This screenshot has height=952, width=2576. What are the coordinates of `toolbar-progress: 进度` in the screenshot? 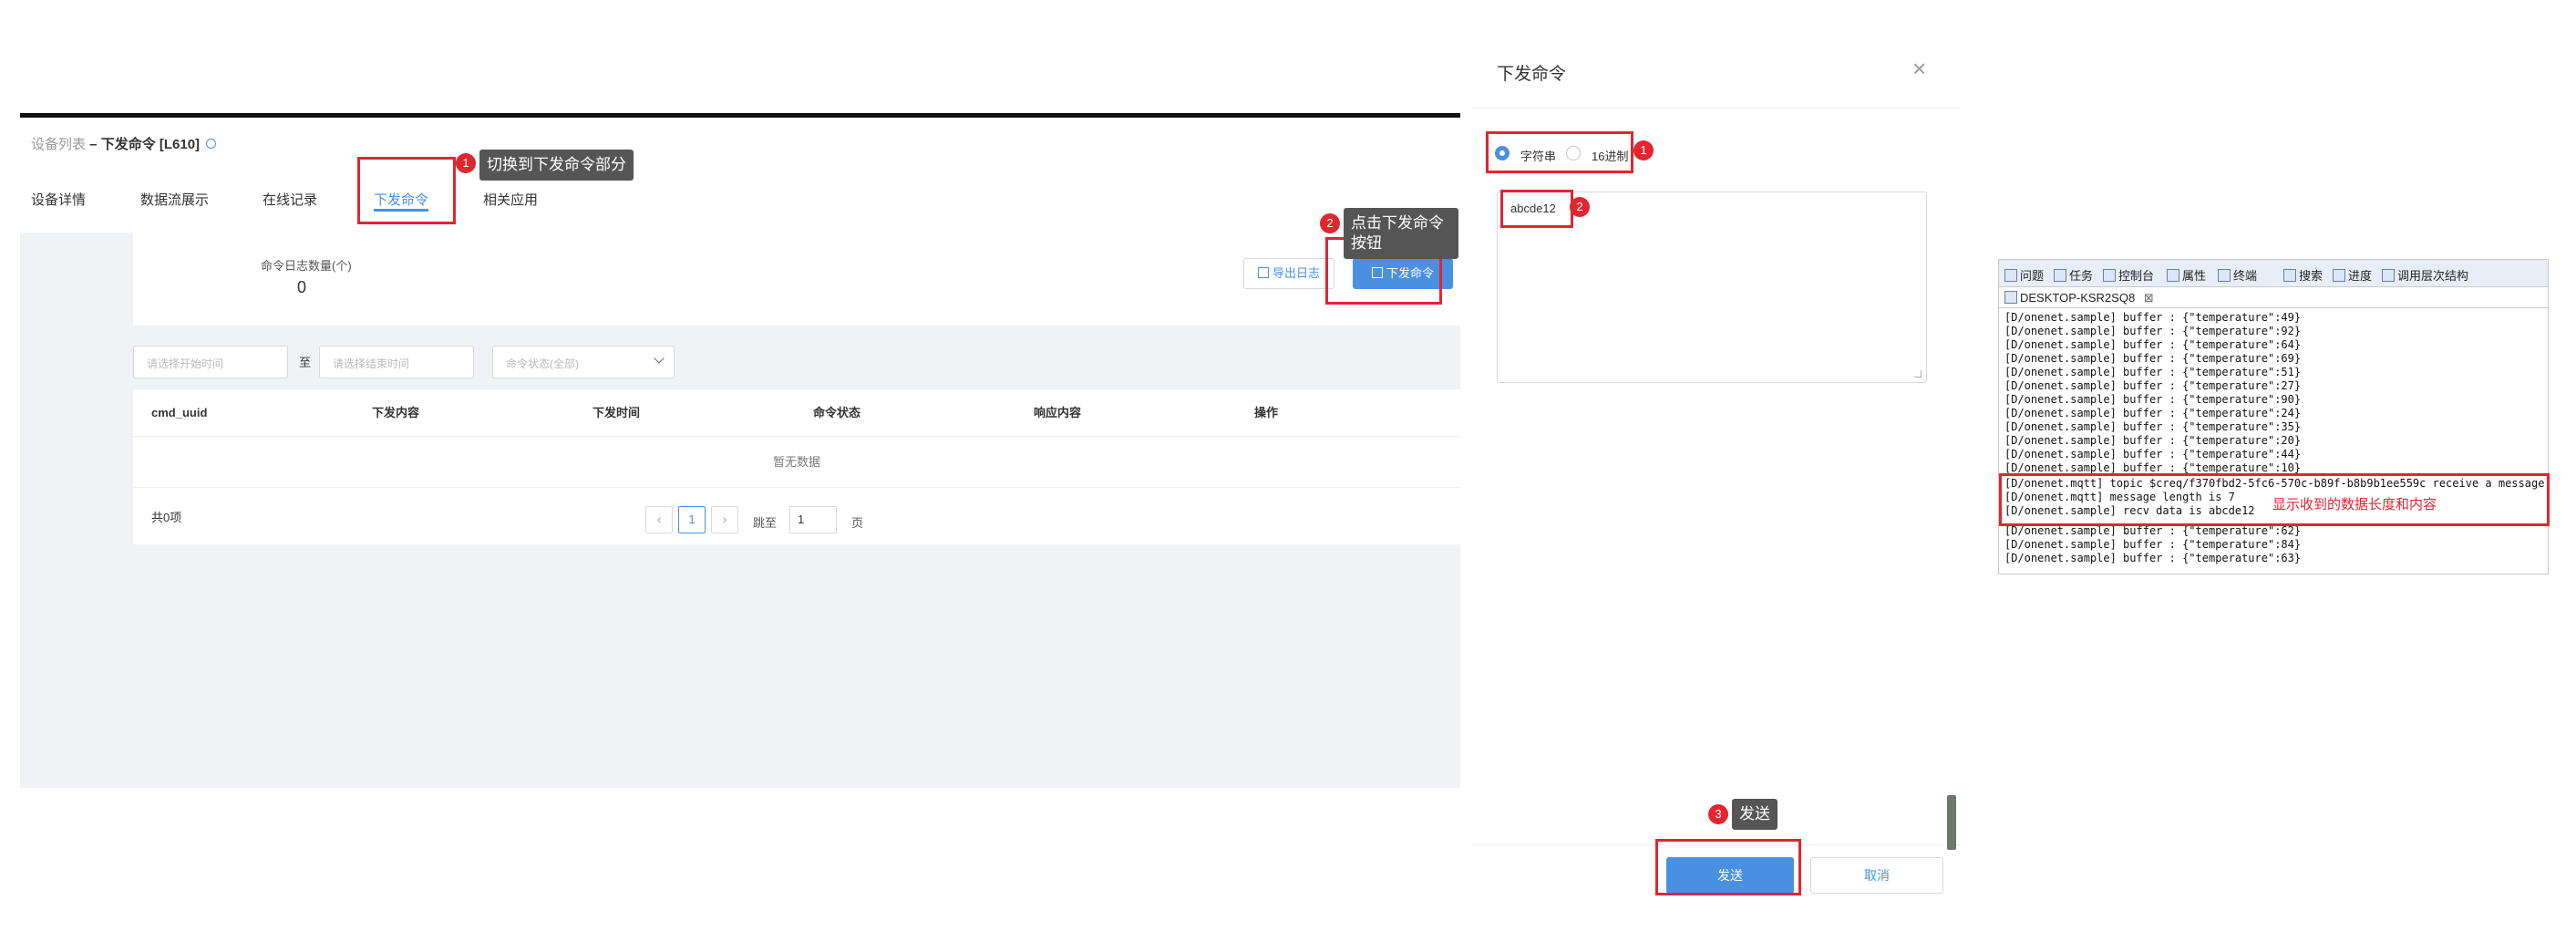 It's located at (2352, 275).